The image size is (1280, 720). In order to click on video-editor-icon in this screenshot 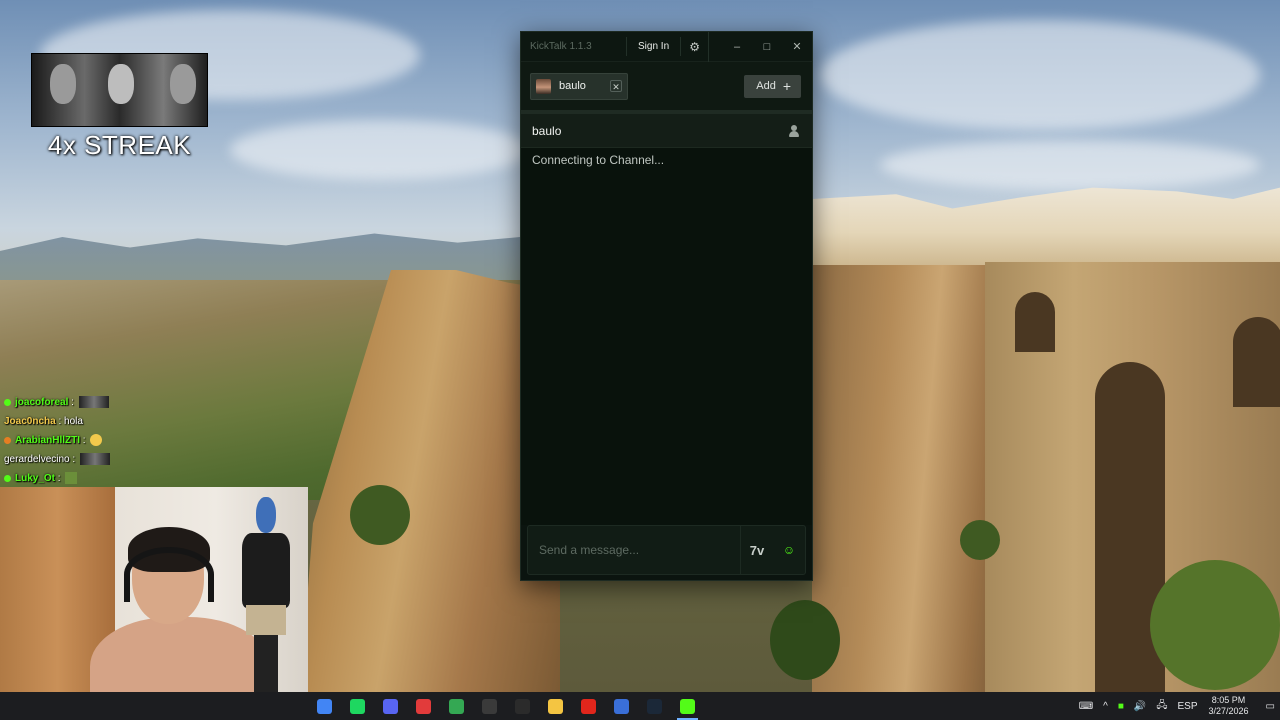, I will do `click(423, 706)`.